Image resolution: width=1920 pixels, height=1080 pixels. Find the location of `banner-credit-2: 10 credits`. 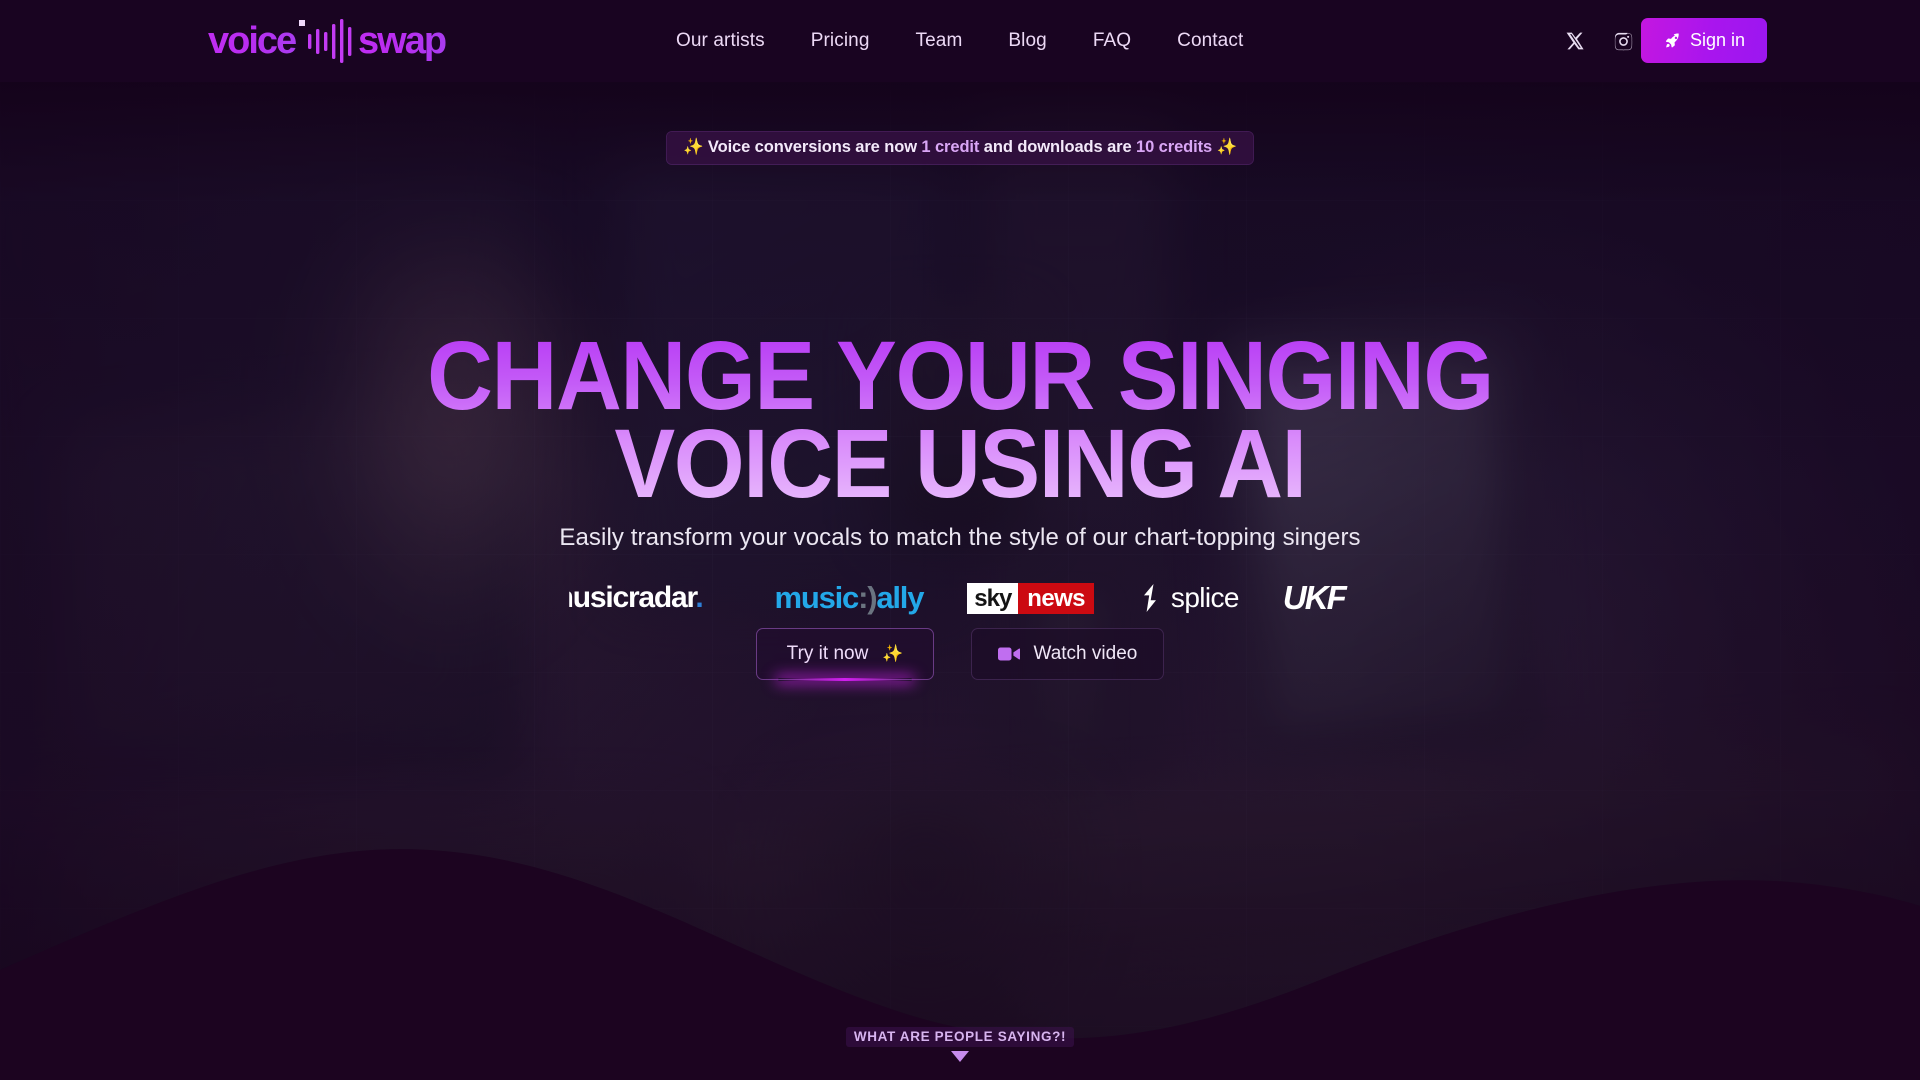

banner-credit-2: 10 credits is located at coordinates (1174, 147).